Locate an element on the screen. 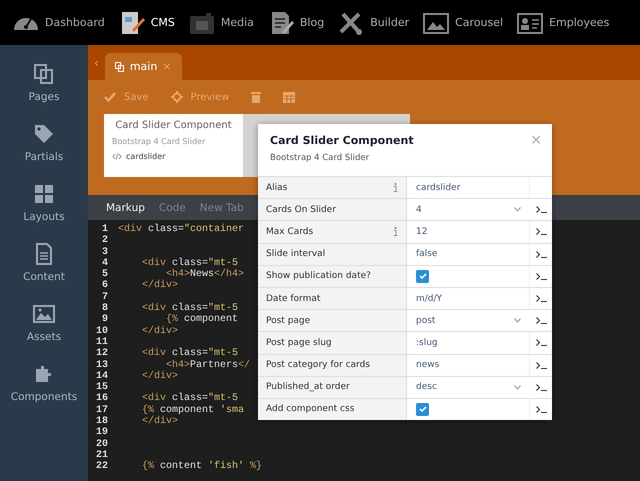  line-number: 7 is located at coordinates (104, 297).